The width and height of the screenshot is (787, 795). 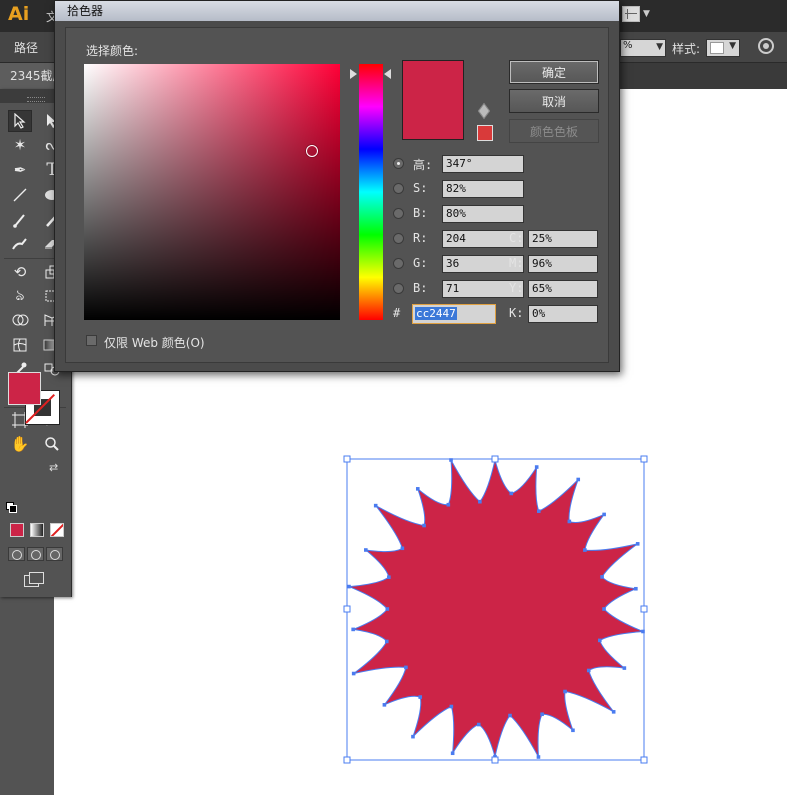 What do you see at coordinates (20, 220) in the screenshot?
I see `paintbrush-tool-icon` at bounding box center [20, 220].